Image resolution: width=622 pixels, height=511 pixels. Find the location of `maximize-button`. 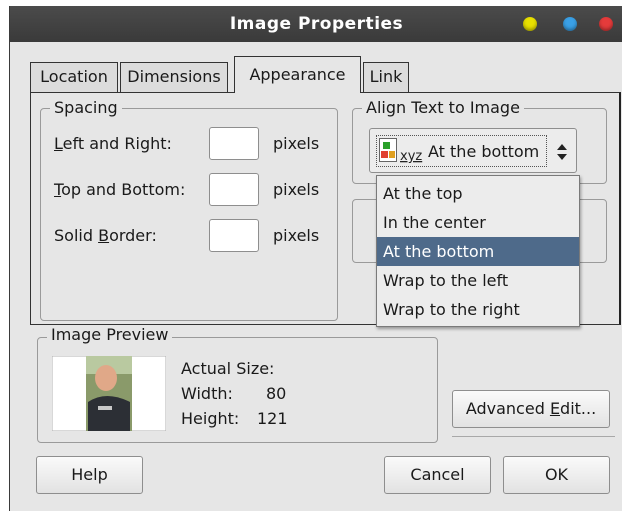

maximize-button is located at coordinates (570, 24).